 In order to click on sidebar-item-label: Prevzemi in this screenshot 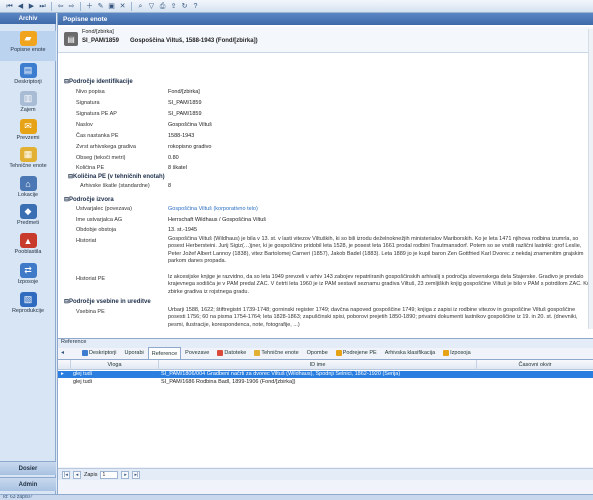, I will do `click(28, 138)`.